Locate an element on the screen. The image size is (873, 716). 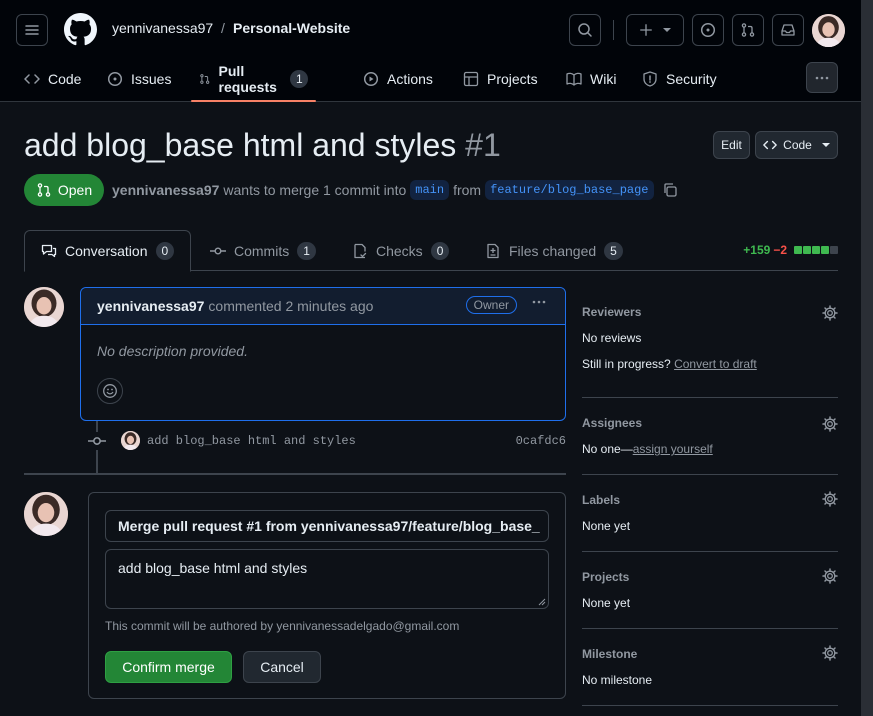
comment-options-button is located at coordinates (539, 302).